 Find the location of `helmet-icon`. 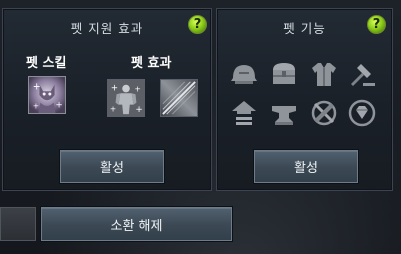

helmet-icon is located at coordinates (244, 74).